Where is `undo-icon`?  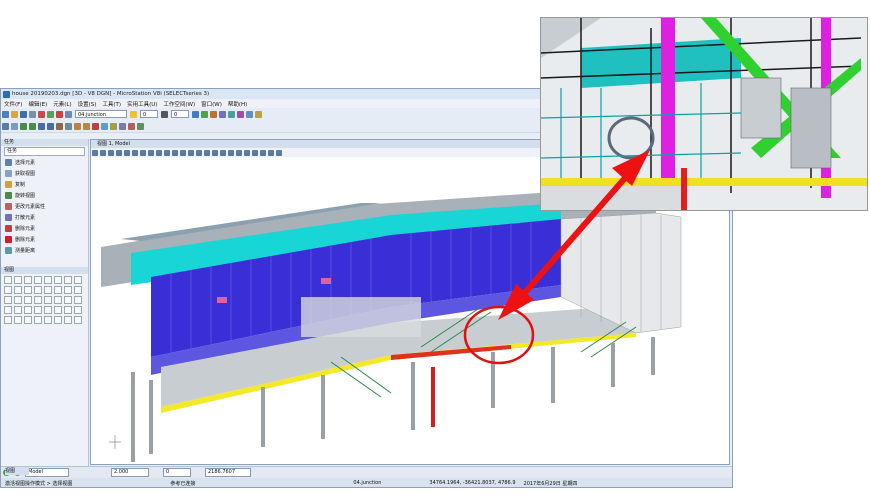
undo-icon is located at coordinates (41, 114).